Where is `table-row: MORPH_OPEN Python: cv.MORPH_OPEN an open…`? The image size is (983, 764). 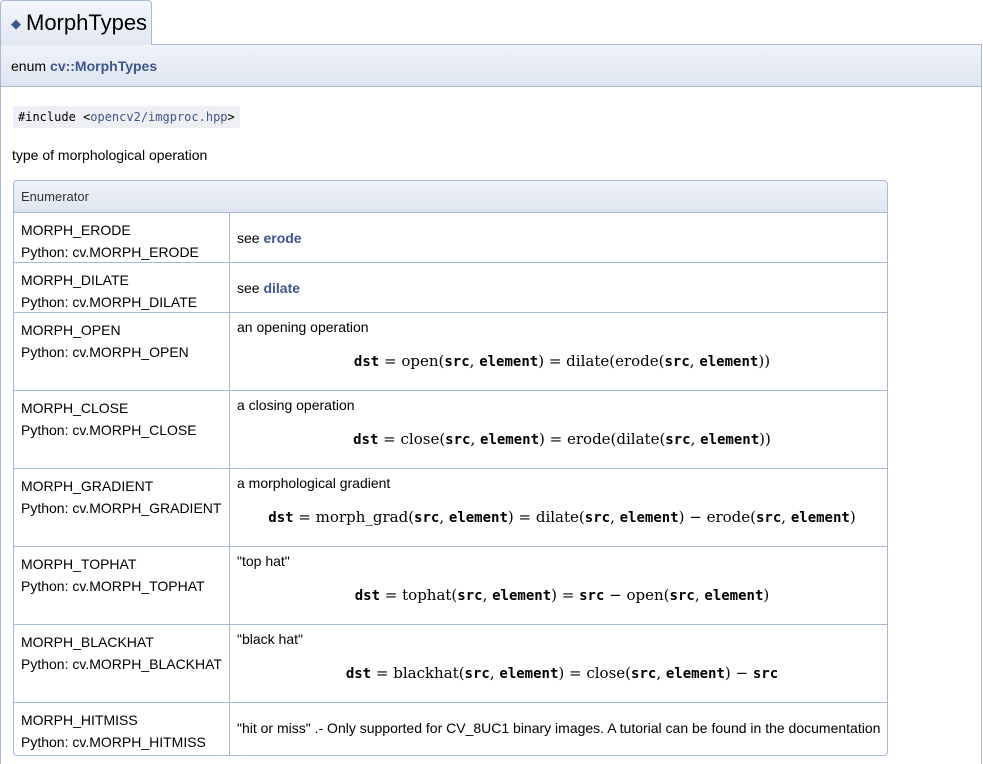
table-row: MORPH_OPEN Python: cv.MORPH_OPEN an open… is located at coordinates (450, 352).